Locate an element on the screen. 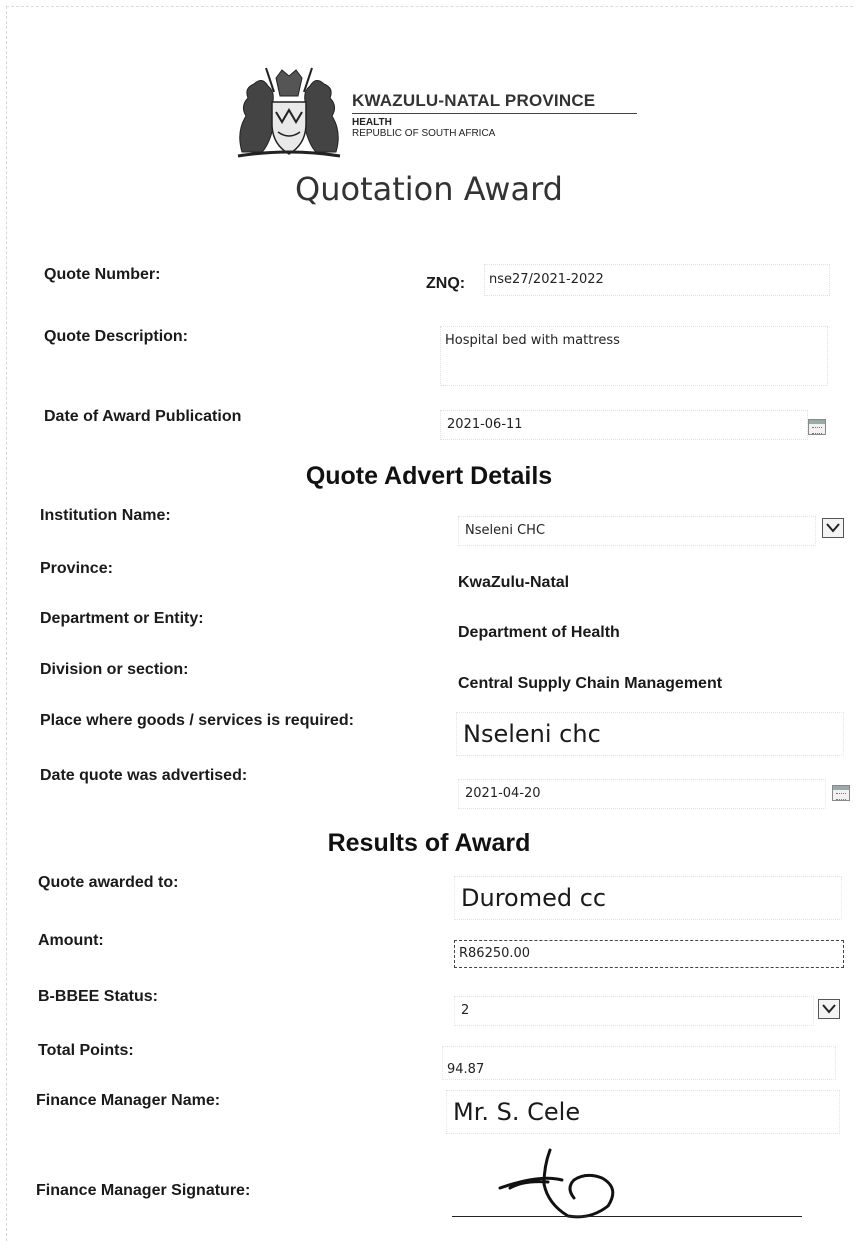  quote-description-label: Quote Description: is located at coordinates (116, 336).